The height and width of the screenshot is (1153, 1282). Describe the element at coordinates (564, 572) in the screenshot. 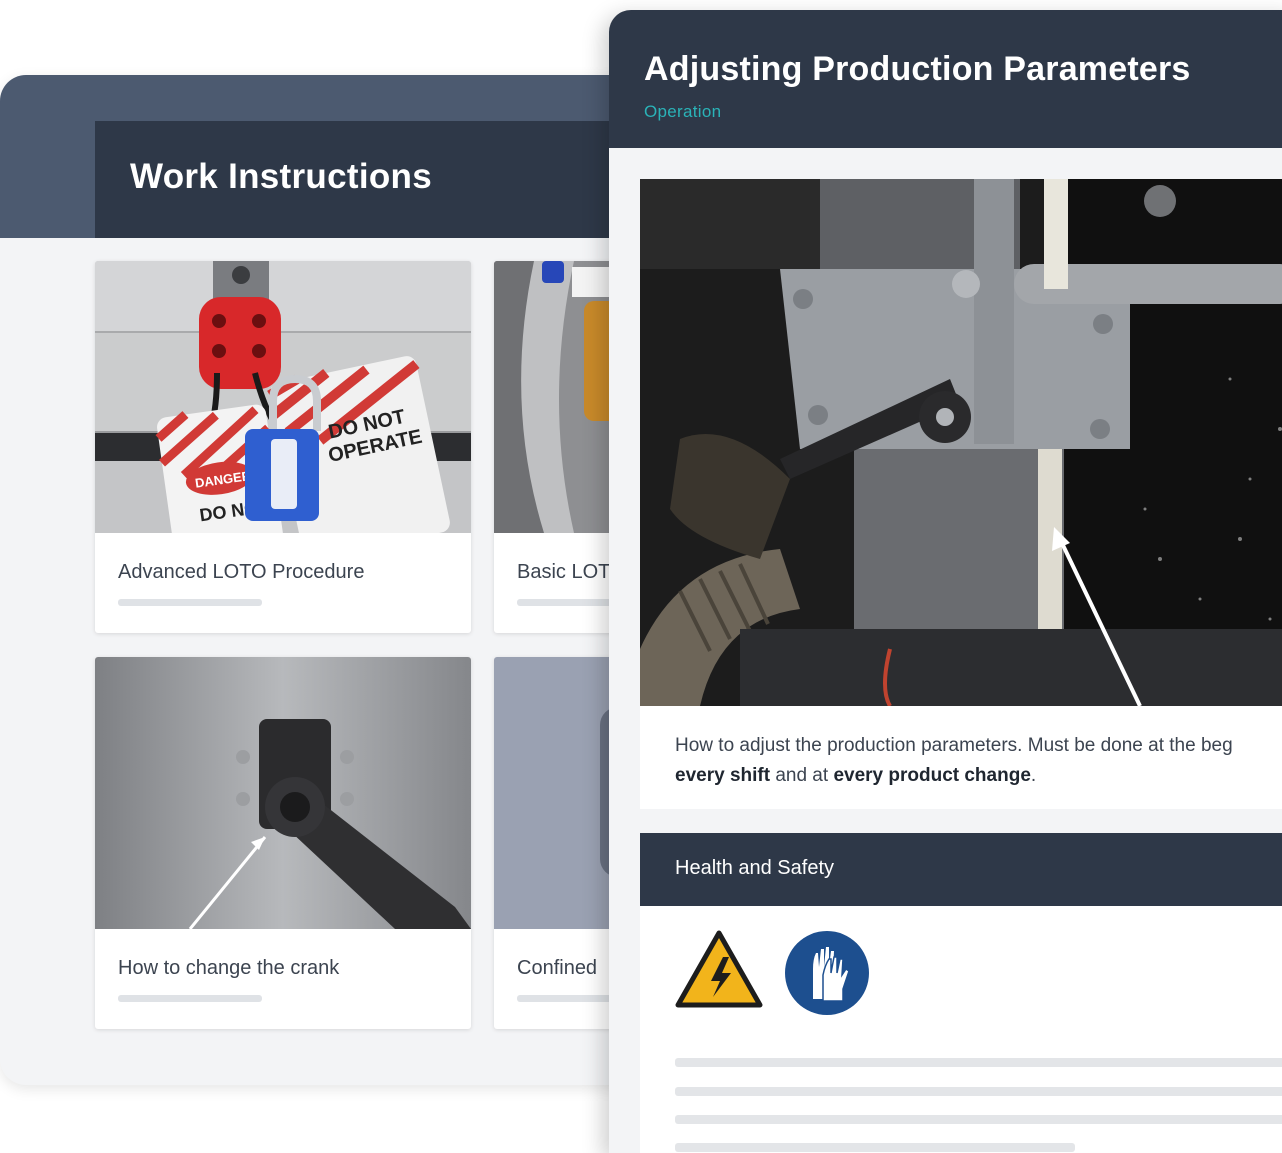

I see `card-title: Basic LOT` at that location.